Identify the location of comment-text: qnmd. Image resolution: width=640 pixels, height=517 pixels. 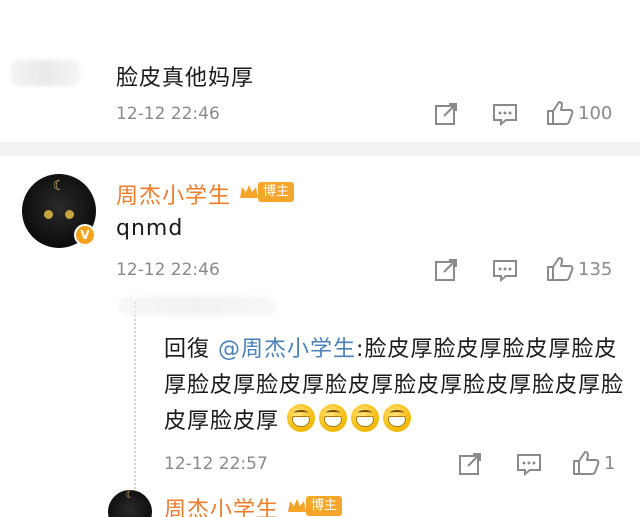
(150, 228).